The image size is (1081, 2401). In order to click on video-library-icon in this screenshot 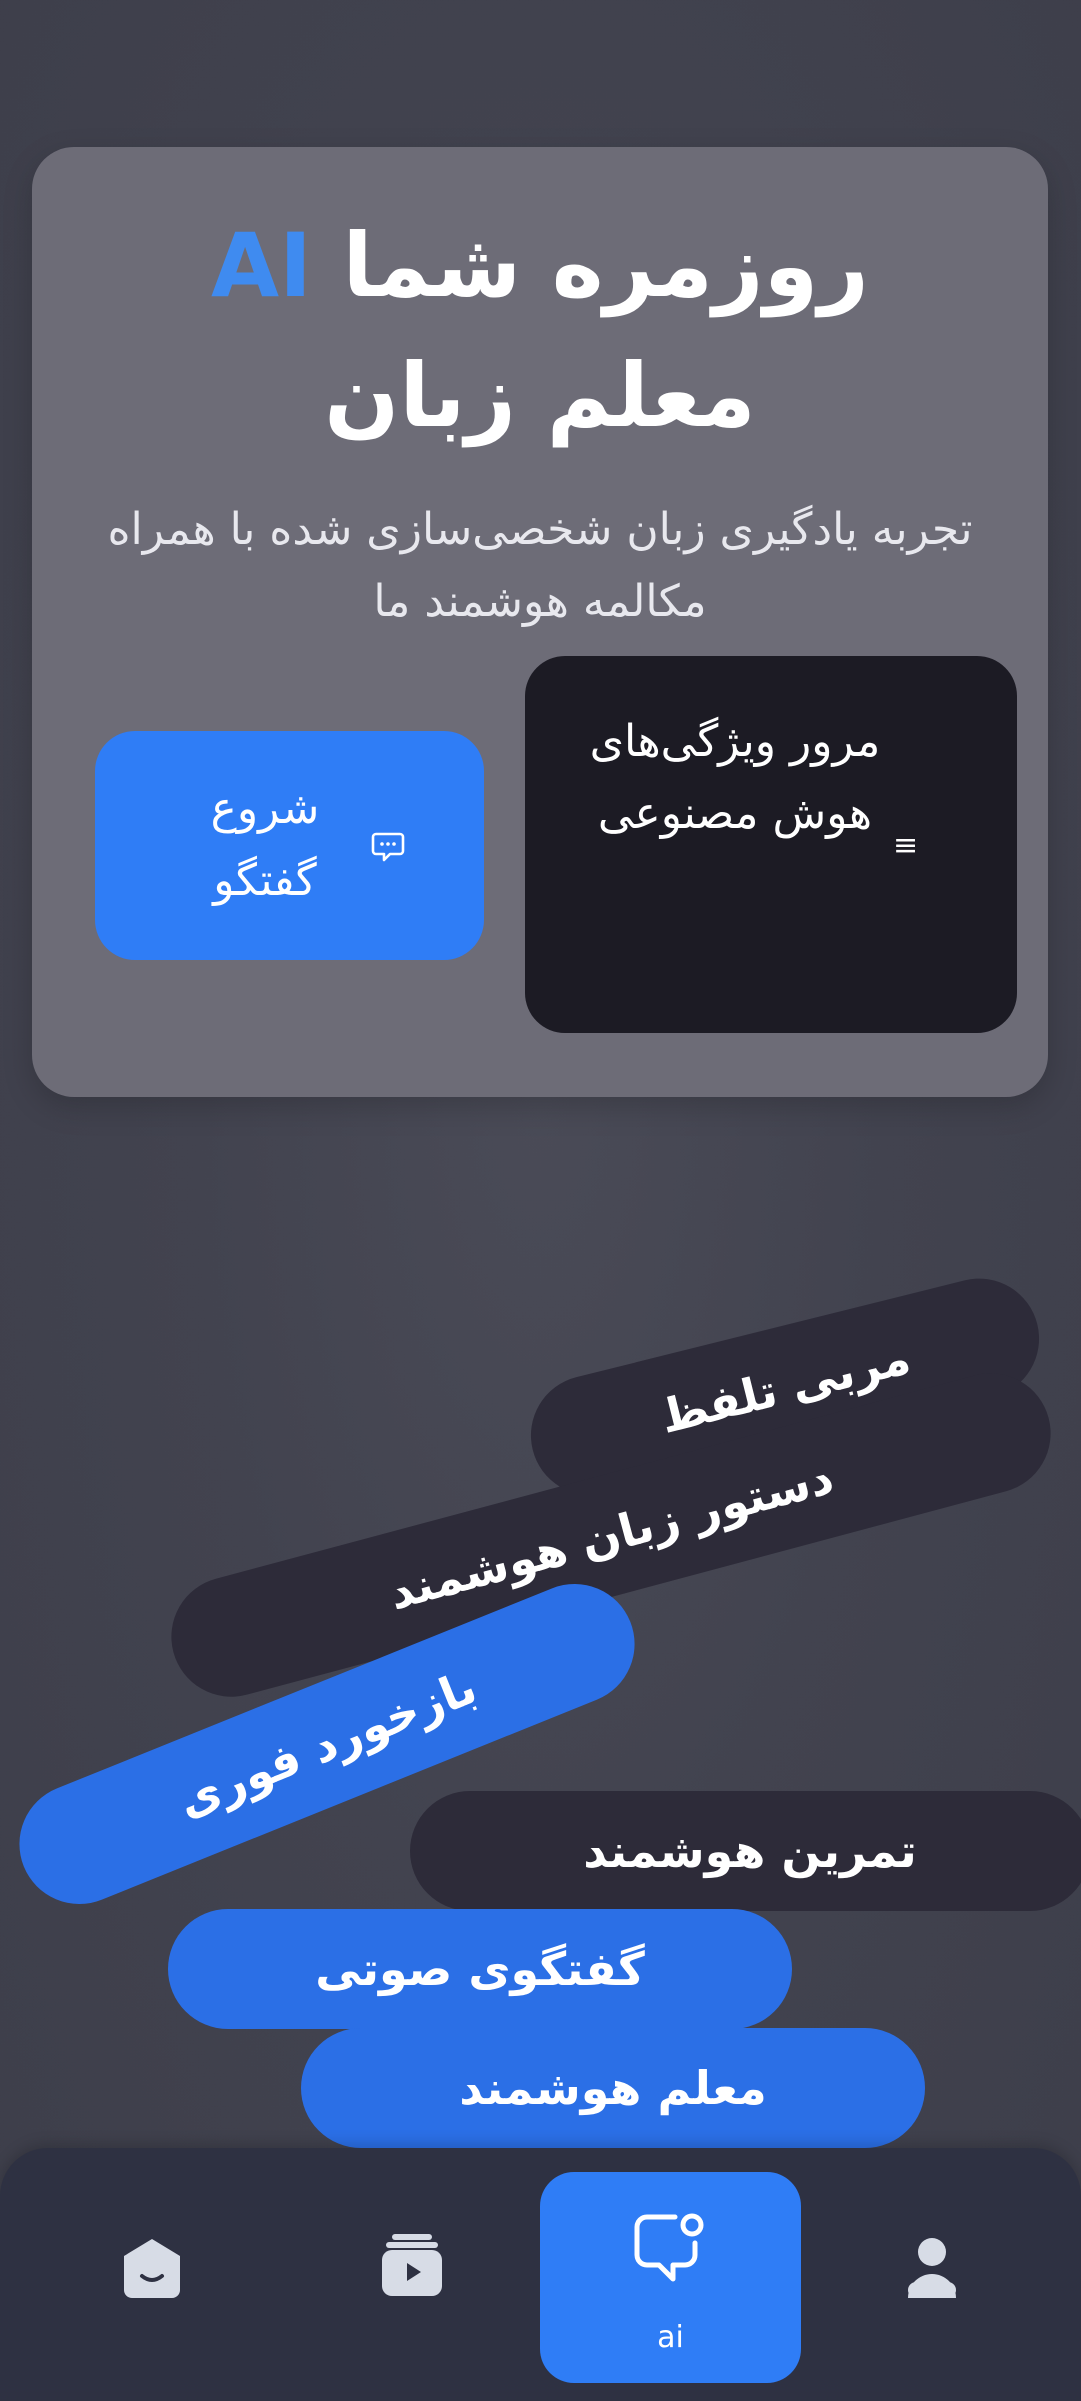, I will do `click(412, 2265)`.